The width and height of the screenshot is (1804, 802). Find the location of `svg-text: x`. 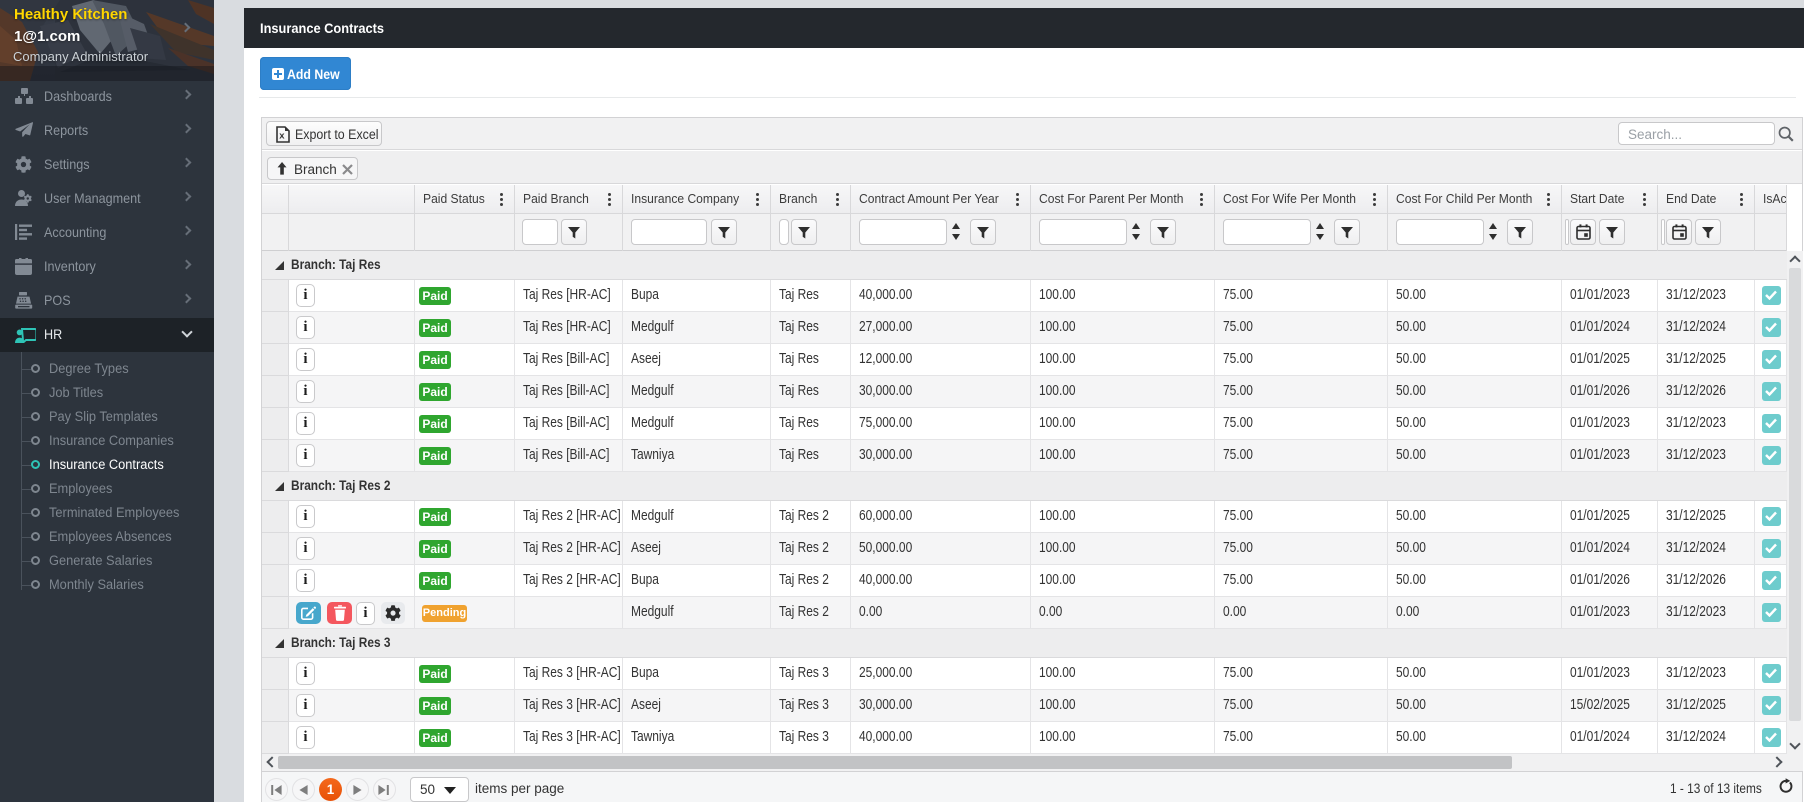

svg-text: x is located at coordinates (282, 136).